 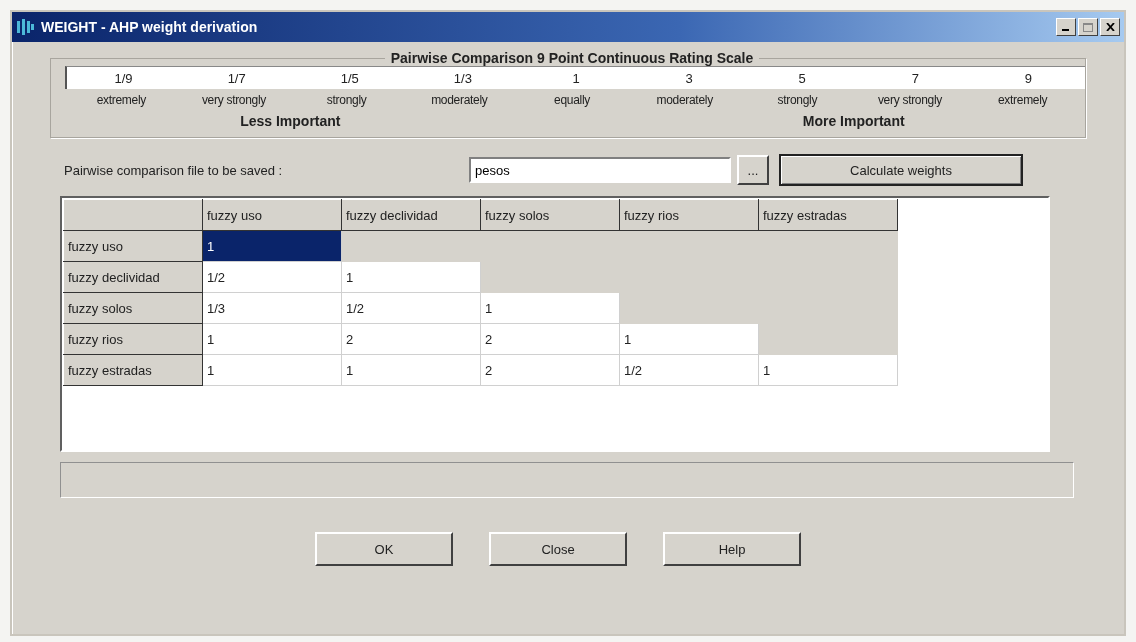 What do you see at coordinates (349, 78) in the screenshot?
I see `scale-value: 1/5` at bounding box center [349, 78].